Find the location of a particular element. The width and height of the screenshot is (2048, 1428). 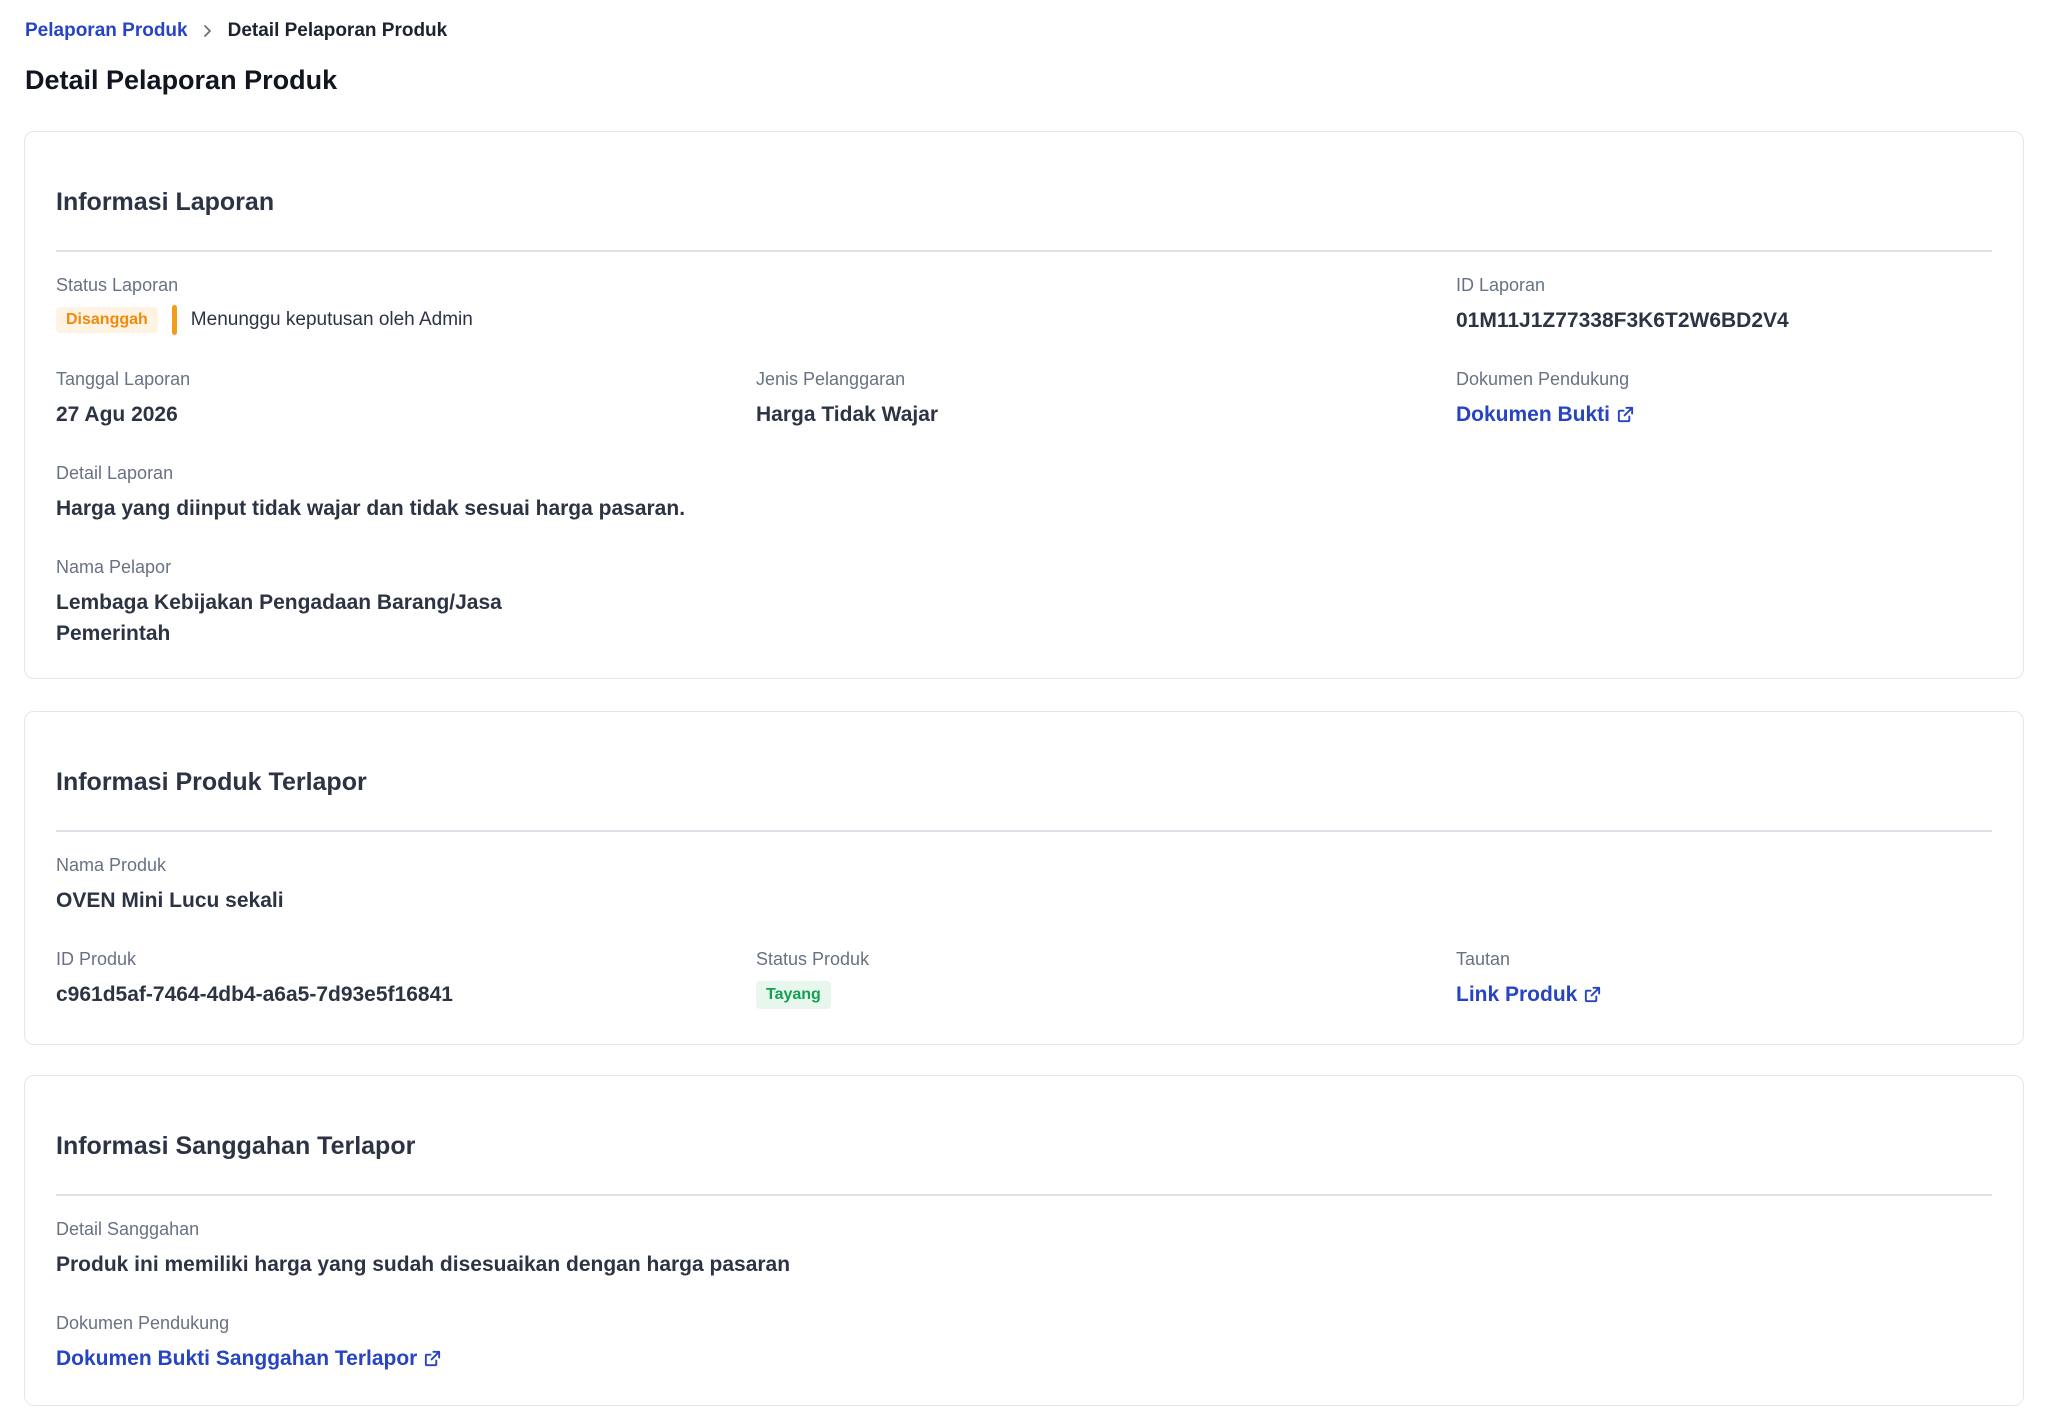

card-title: Informasi Sanggahan Terlapor is located at coordinates (236, 1146).